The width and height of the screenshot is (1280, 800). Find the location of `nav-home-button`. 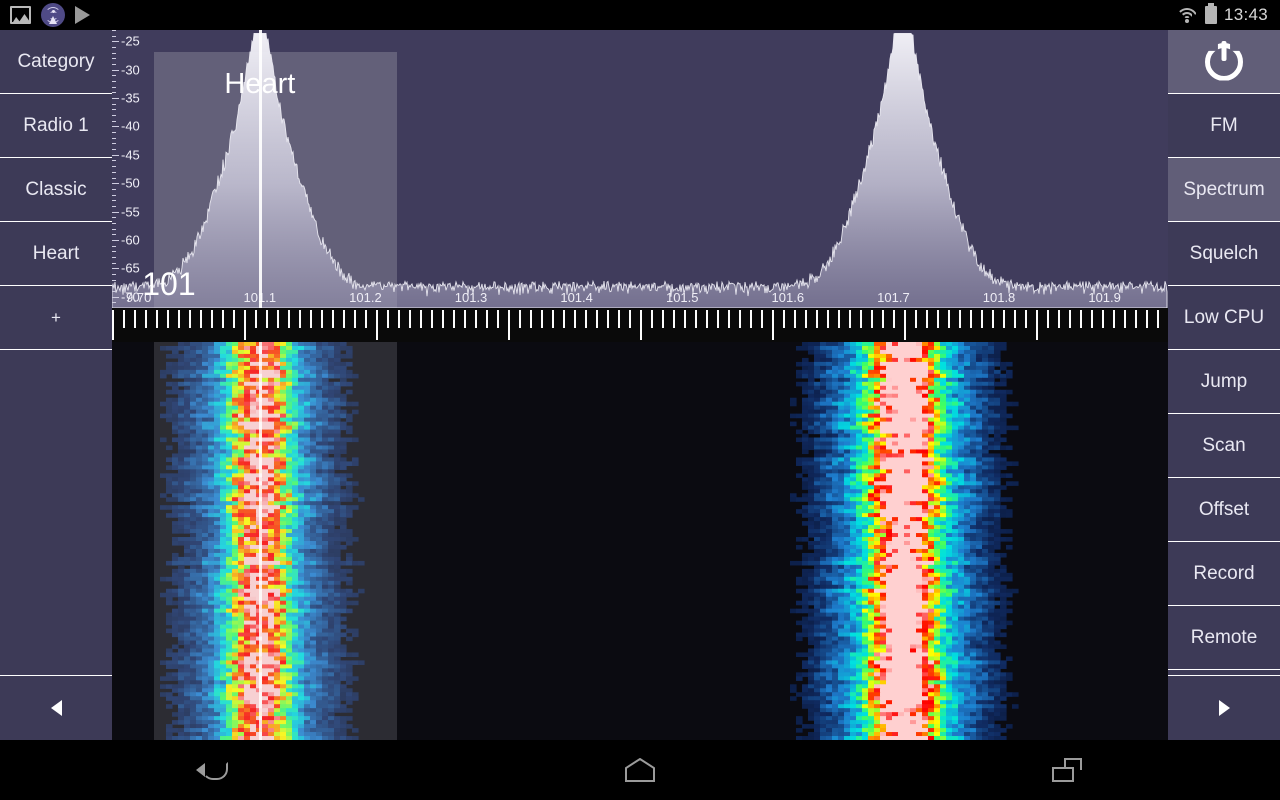

nav-home-button is located at coordinates (640, 770).